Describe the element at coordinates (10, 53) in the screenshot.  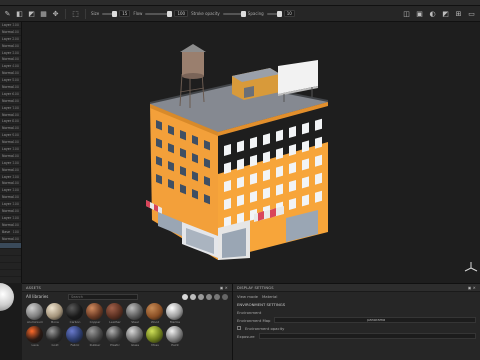
I see `layer-row: Layer 3100` at that location.